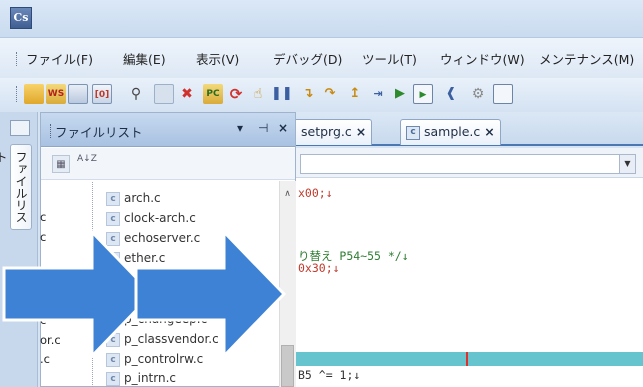 This screenshot has width=643, height=387. I want to click on step-out-icon: ↥, so click(355, 94).